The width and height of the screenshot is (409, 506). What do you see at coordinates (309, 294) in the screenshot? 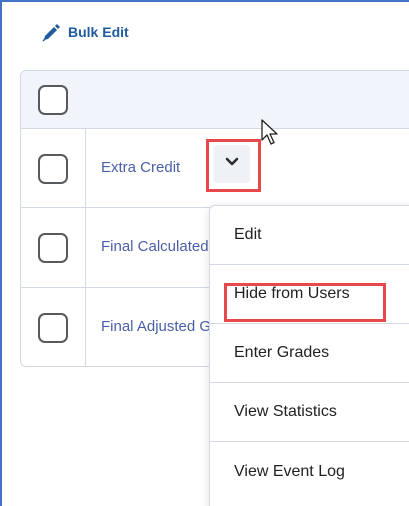
I see `menu-item-hide-from-users: Hide from Users` at bounding box center [309, 294].